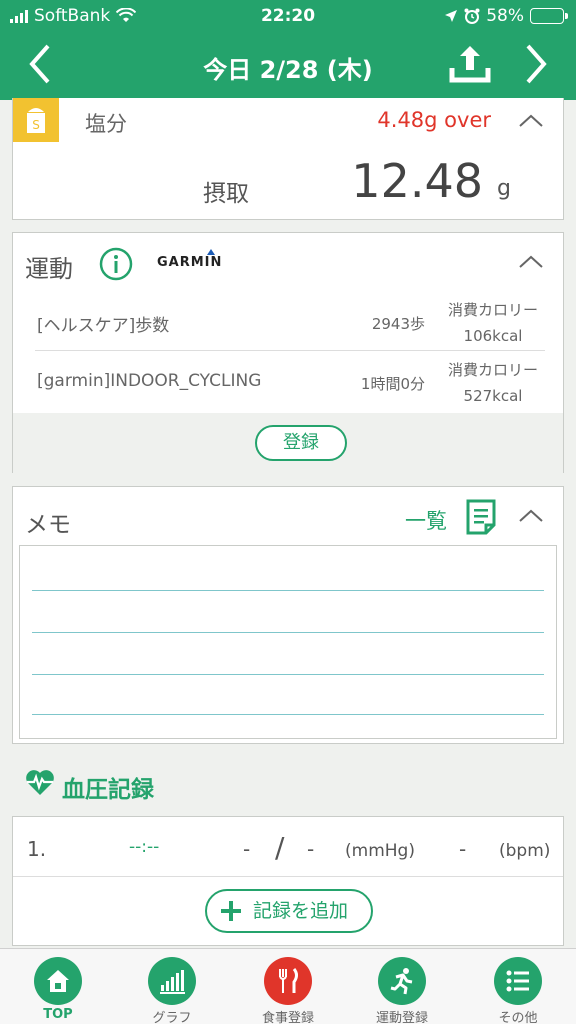 The image size is (576, 1024). I want to click on exercise-footer: 登録, so click(288, 443).